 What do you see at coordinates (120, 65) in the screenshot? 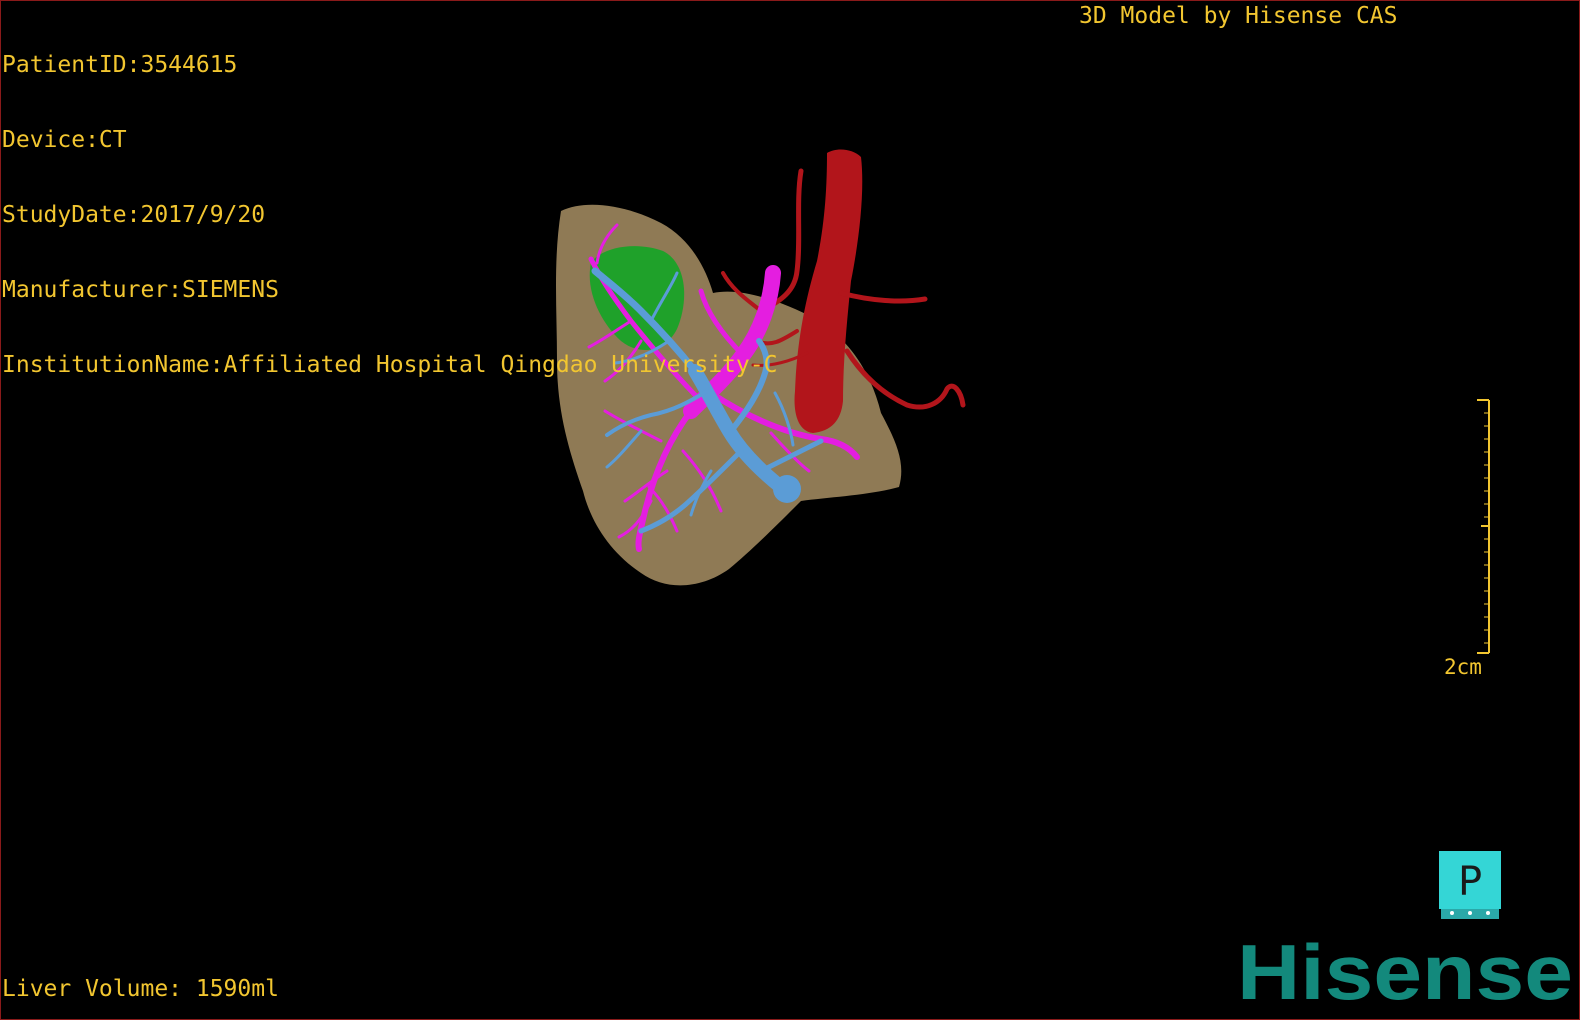
I see `patient-id: PatientID:3544615` at bounding box center [120, 65].